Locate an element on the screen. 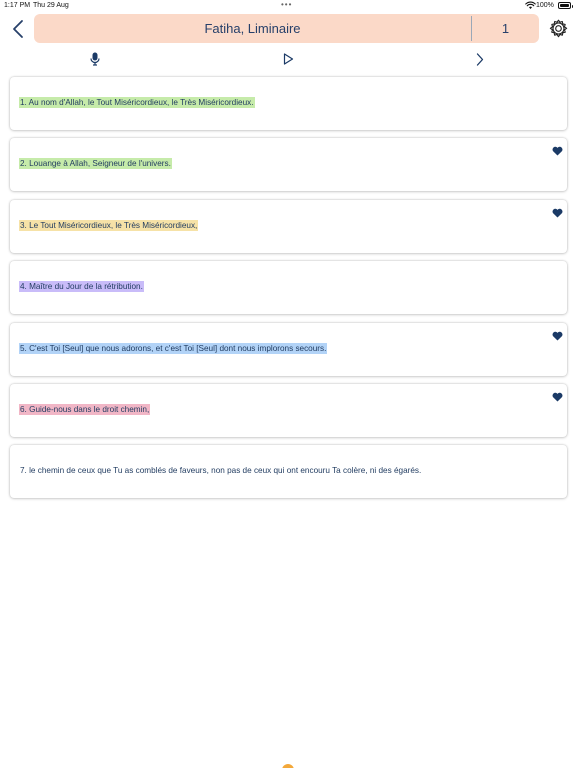 The height and width of the screenshot is (768, 576). microphone-icon is located at coordinates (95, 59).